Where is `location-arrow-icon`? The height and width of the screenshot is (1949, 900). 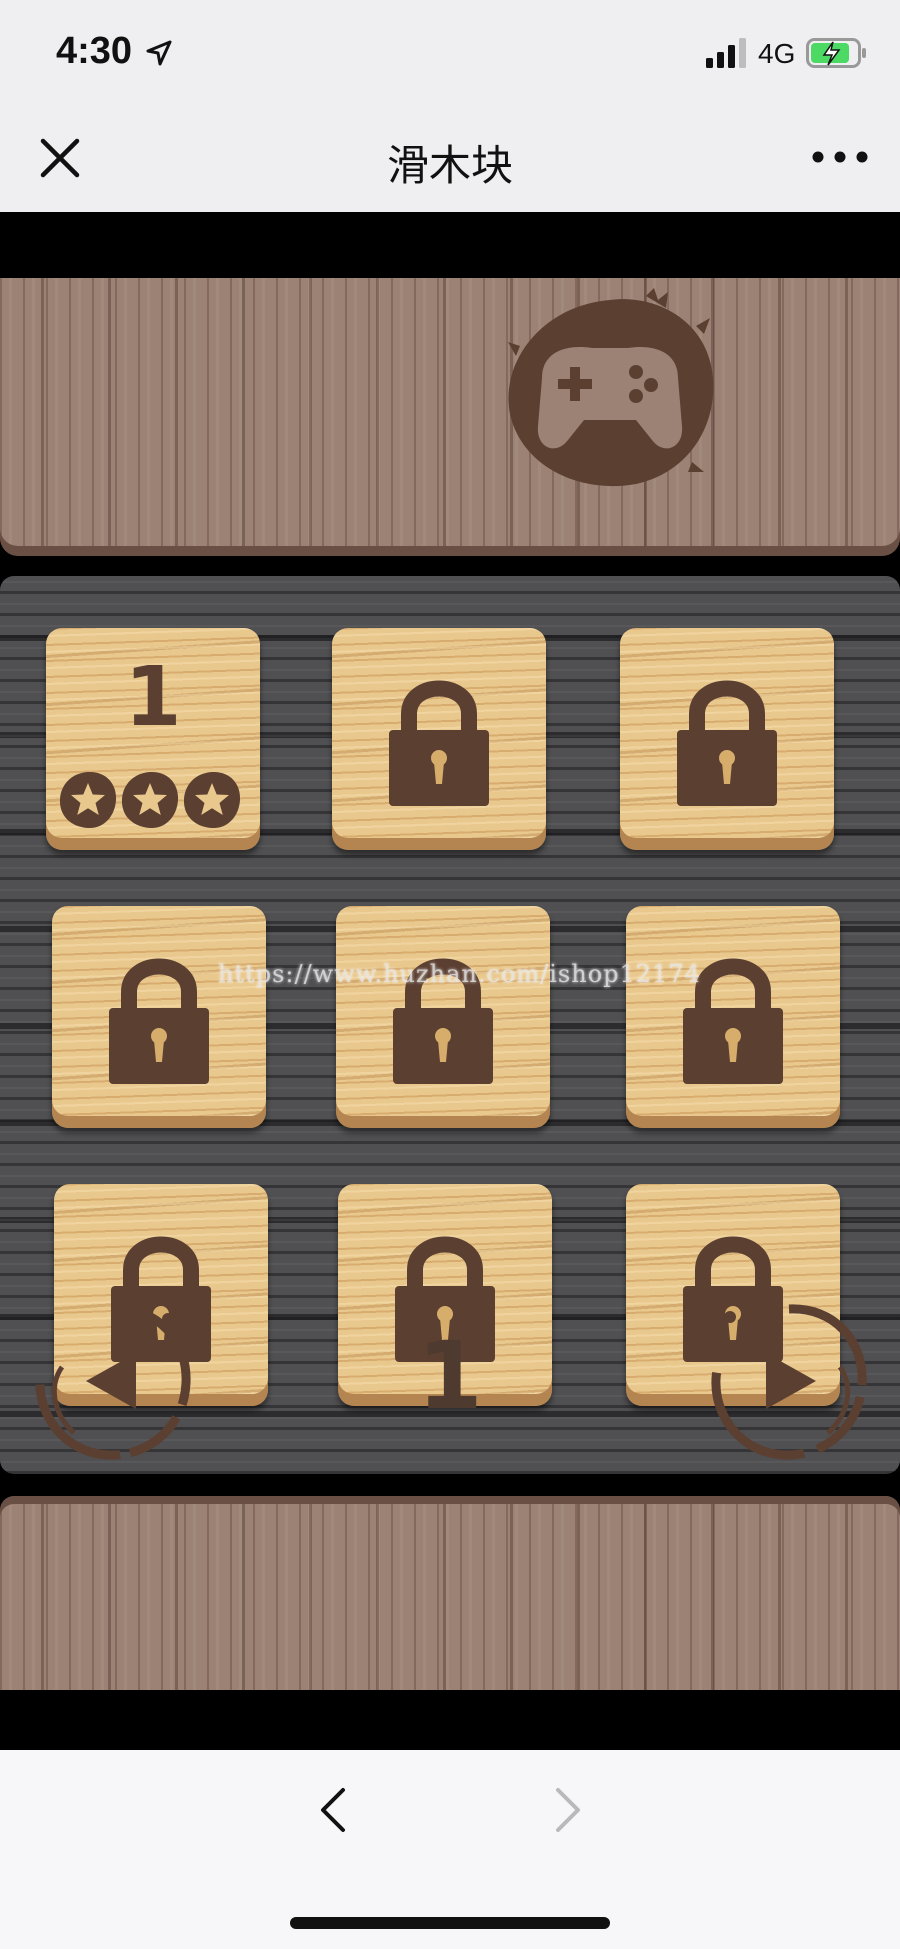 location-arrow-icon is located at coordinates (159, 53).